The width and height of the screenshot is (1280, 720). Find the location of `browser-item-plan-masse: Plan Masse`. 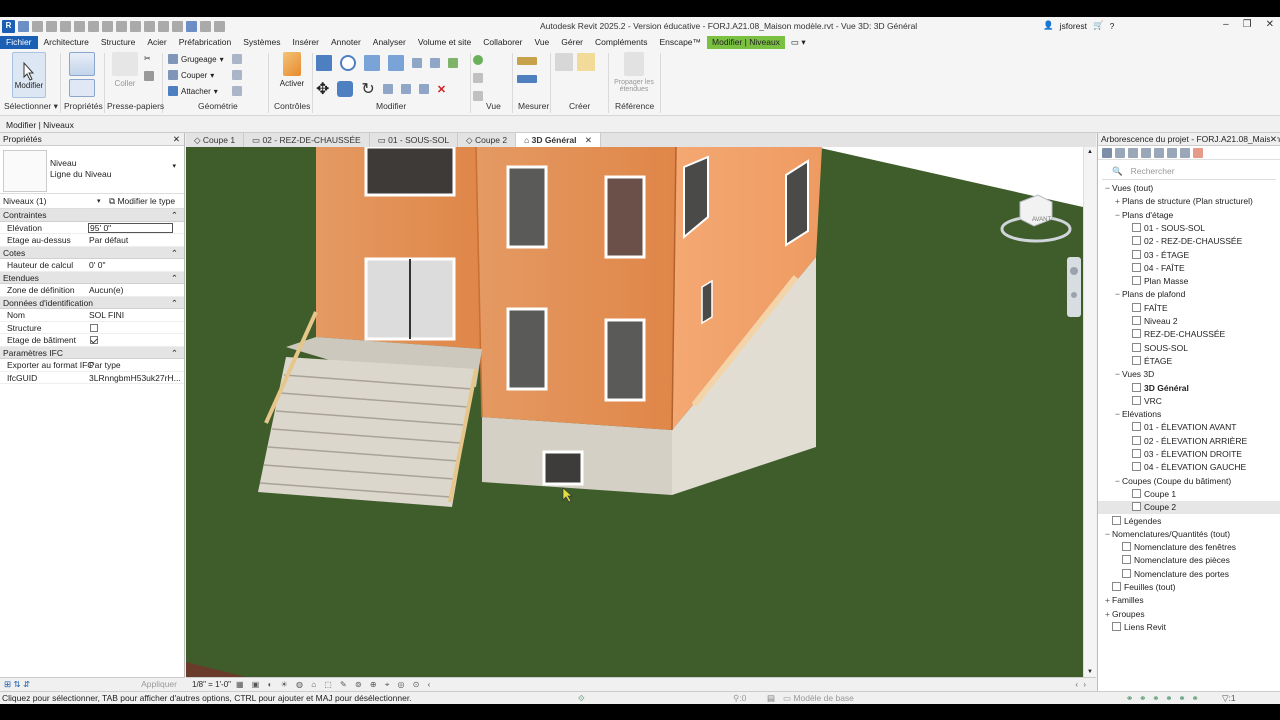

browser-item-plan-masse: Plan Masse is located at coordinates (1155, 281).